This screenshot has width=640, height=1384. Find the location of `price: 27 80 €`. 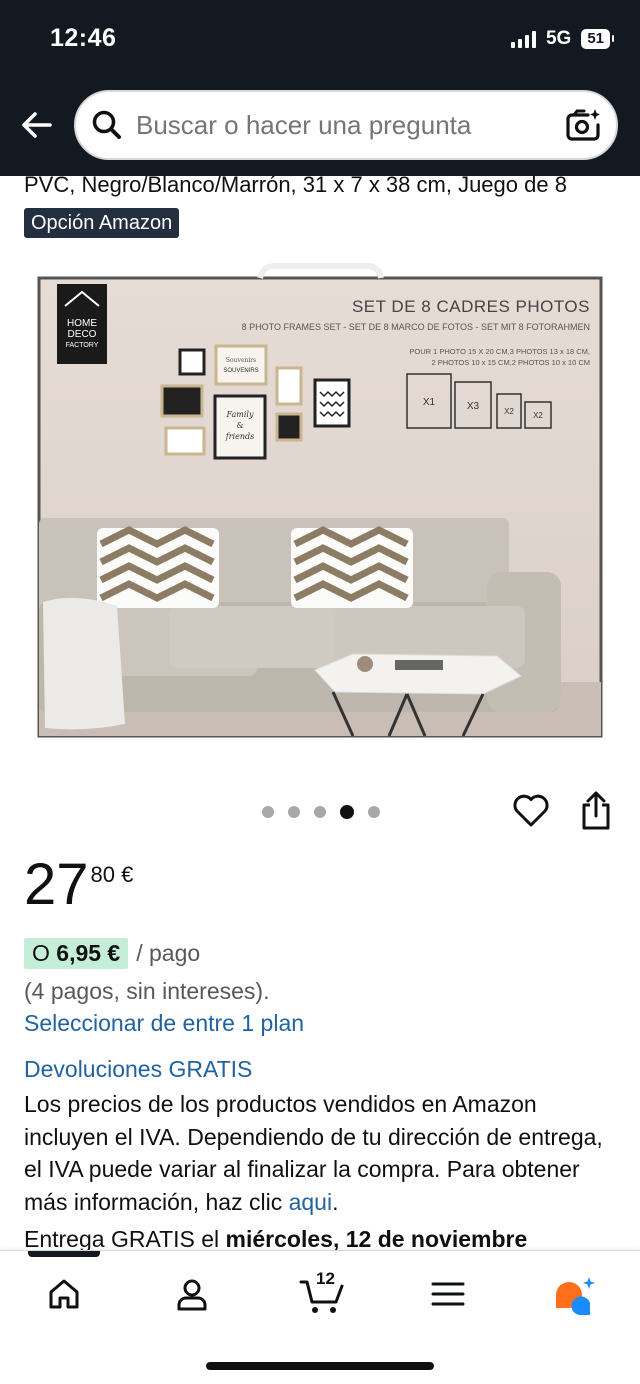

price: 27 80 € is located at coordinates (78, 885).